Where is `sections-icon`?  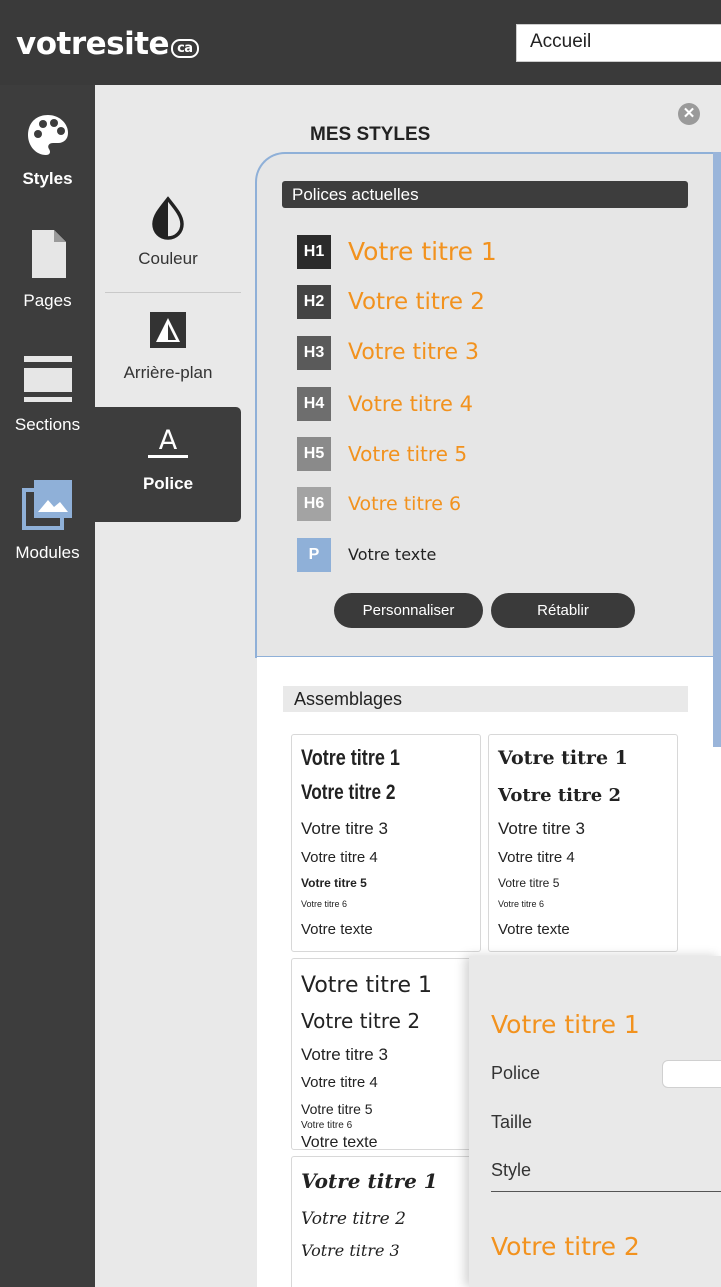 sections-icon is located at coordinates (47, 381).